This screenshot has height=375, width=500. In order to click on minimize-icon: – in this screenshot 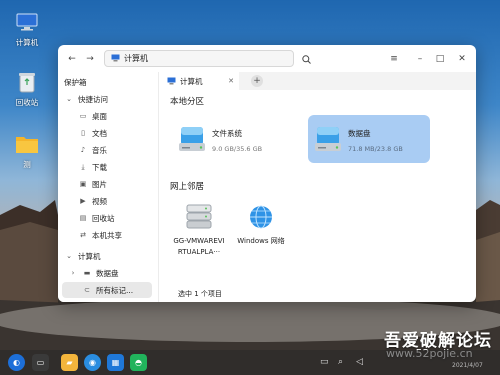, I will do `click(420, 59)`.